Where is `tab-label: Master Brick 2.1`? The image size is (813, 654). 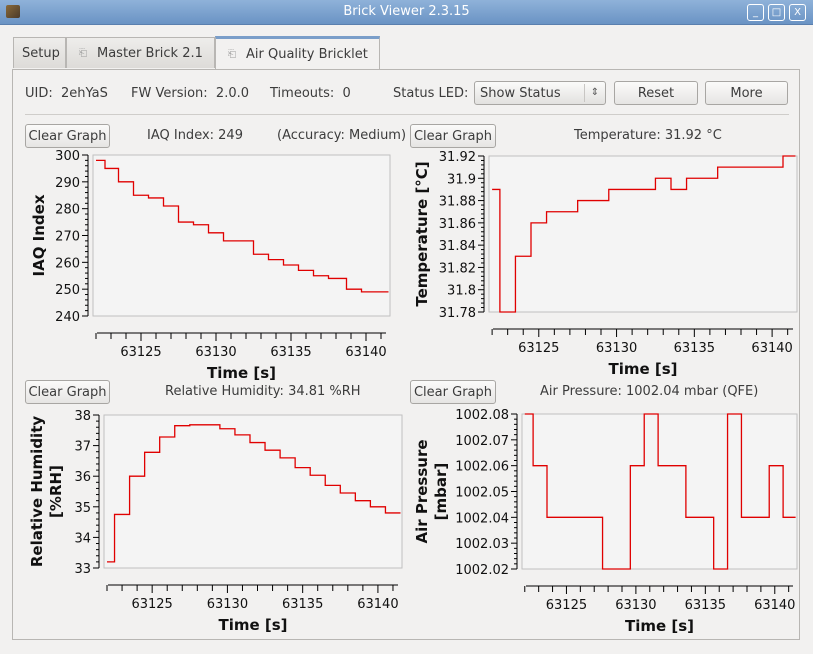 tab-label: Master Brick 2.1 is located at coordinates (150, 53).